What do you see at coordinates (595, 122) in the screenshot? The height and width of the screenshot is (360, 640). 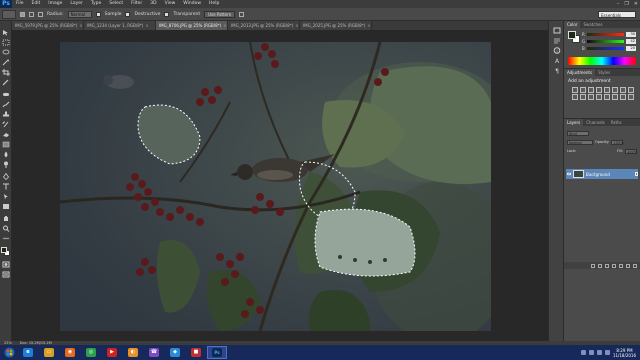 I see `tab-channels: Channels` at bounding box center [595, 122].